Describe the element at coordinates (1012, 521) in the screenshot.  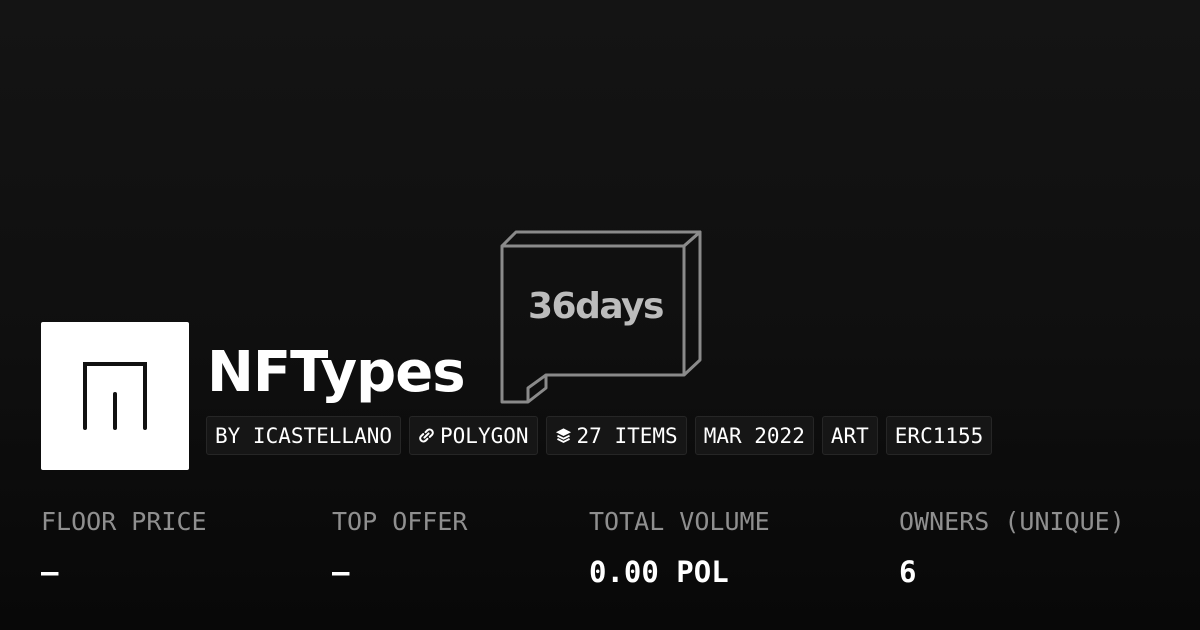
I see `stat-label: OWNERS (UNIQUE)` at that location.